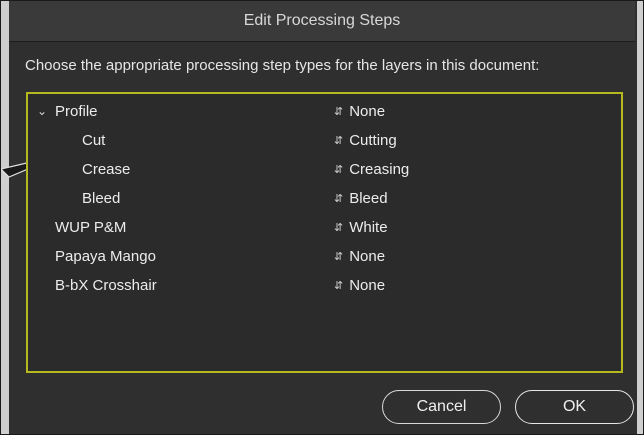 The width and height of the screenshot is (644, 435). Describe the element at coordinates (324, 140) in the screenshot. I see `layer-row-cut: Cut ⇵ Cutting` at that location.